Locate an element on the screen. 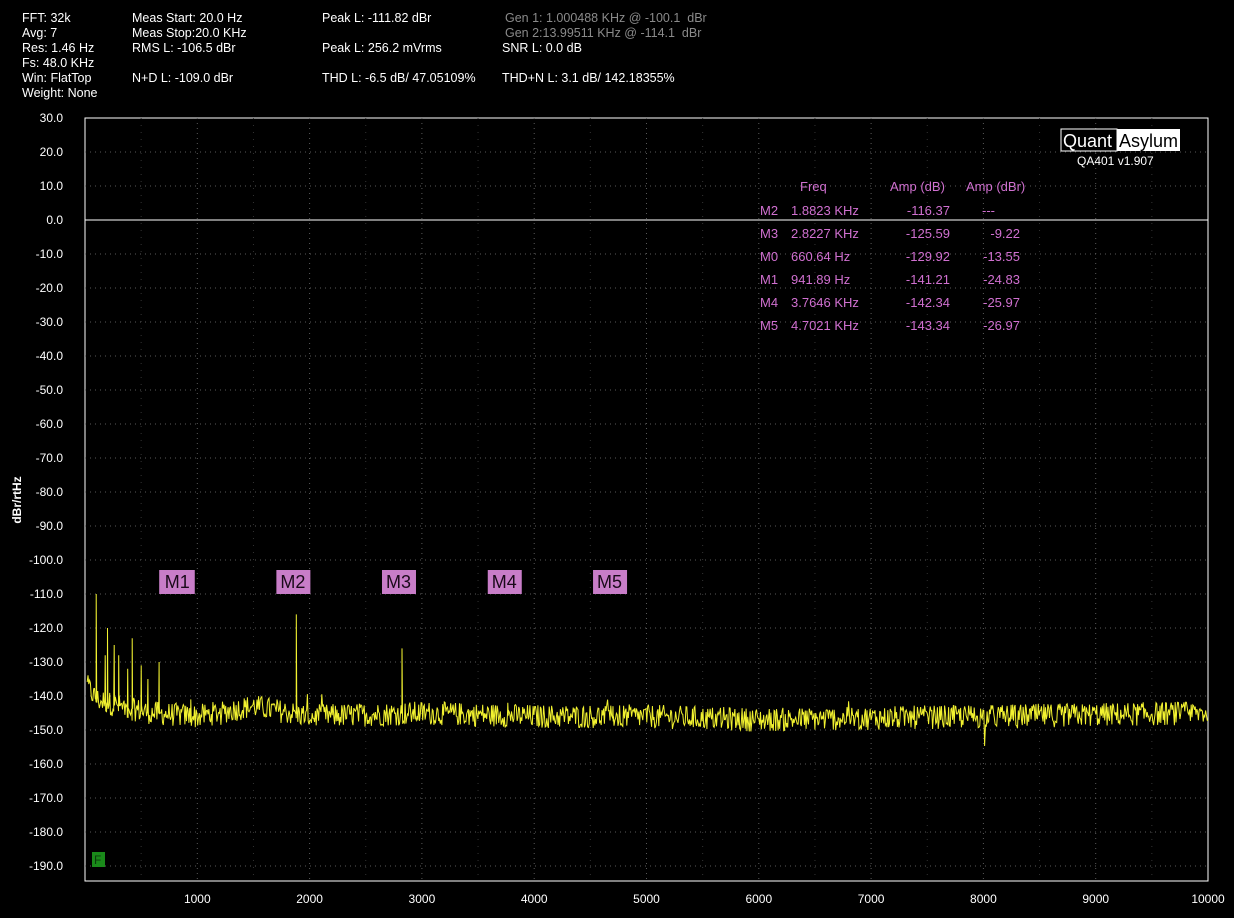  marker-table-cell: M4 is located at coordinates (769, 302).